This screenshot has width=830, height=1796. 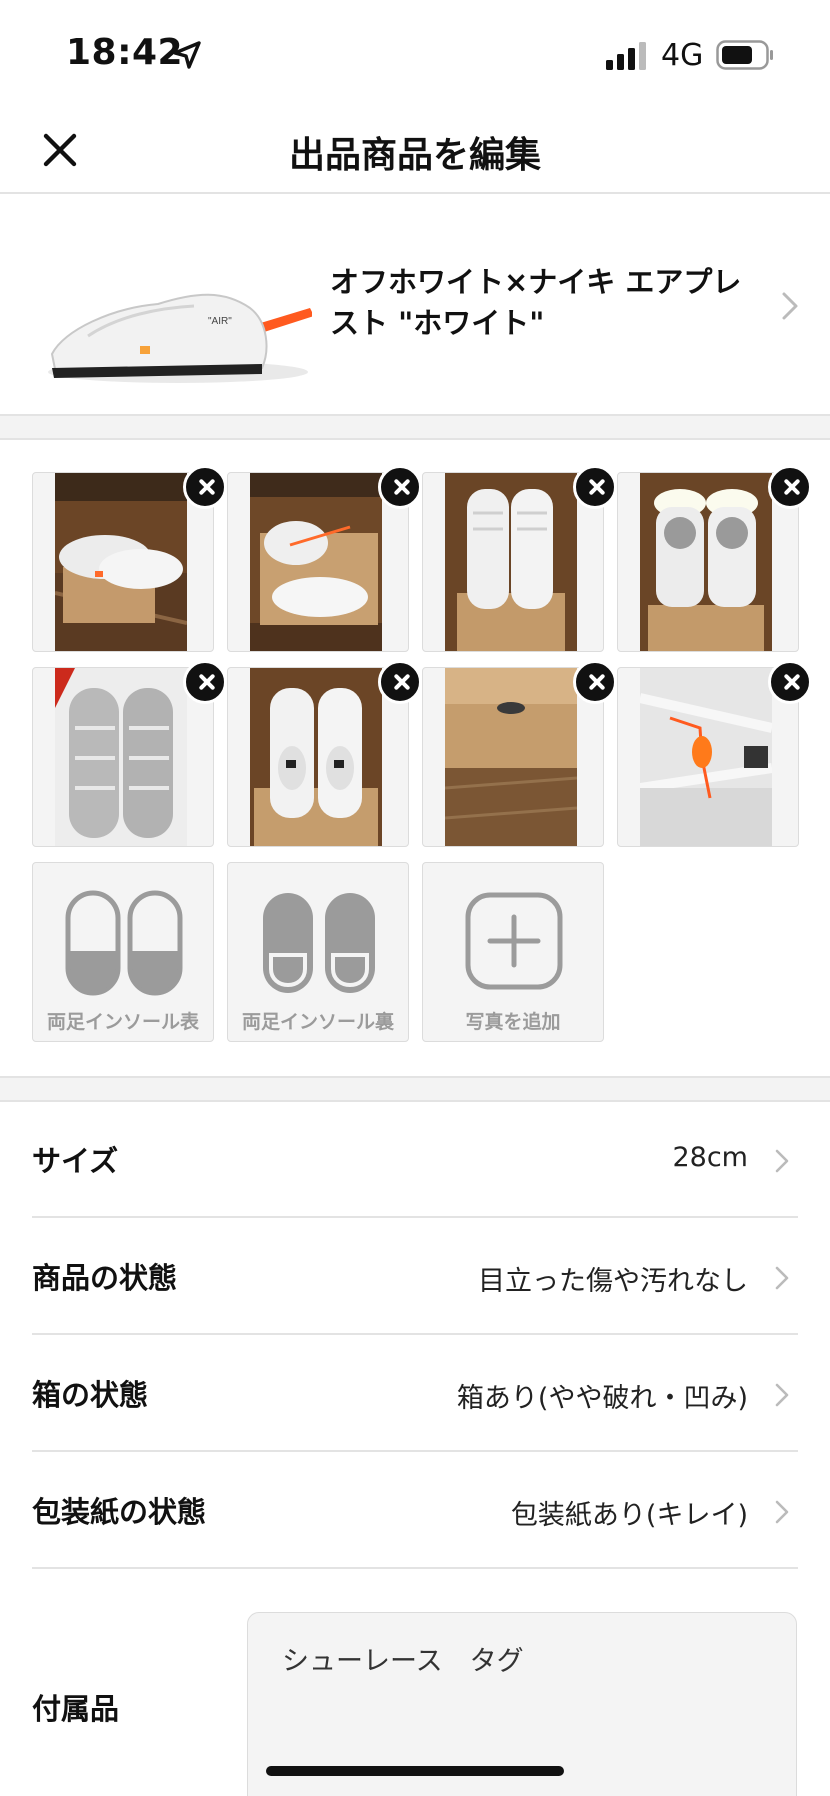 What do you see at coordinates (187, 55) in the screenshot?
I see `location-arrow-icon` at bounding box center [187, 55].